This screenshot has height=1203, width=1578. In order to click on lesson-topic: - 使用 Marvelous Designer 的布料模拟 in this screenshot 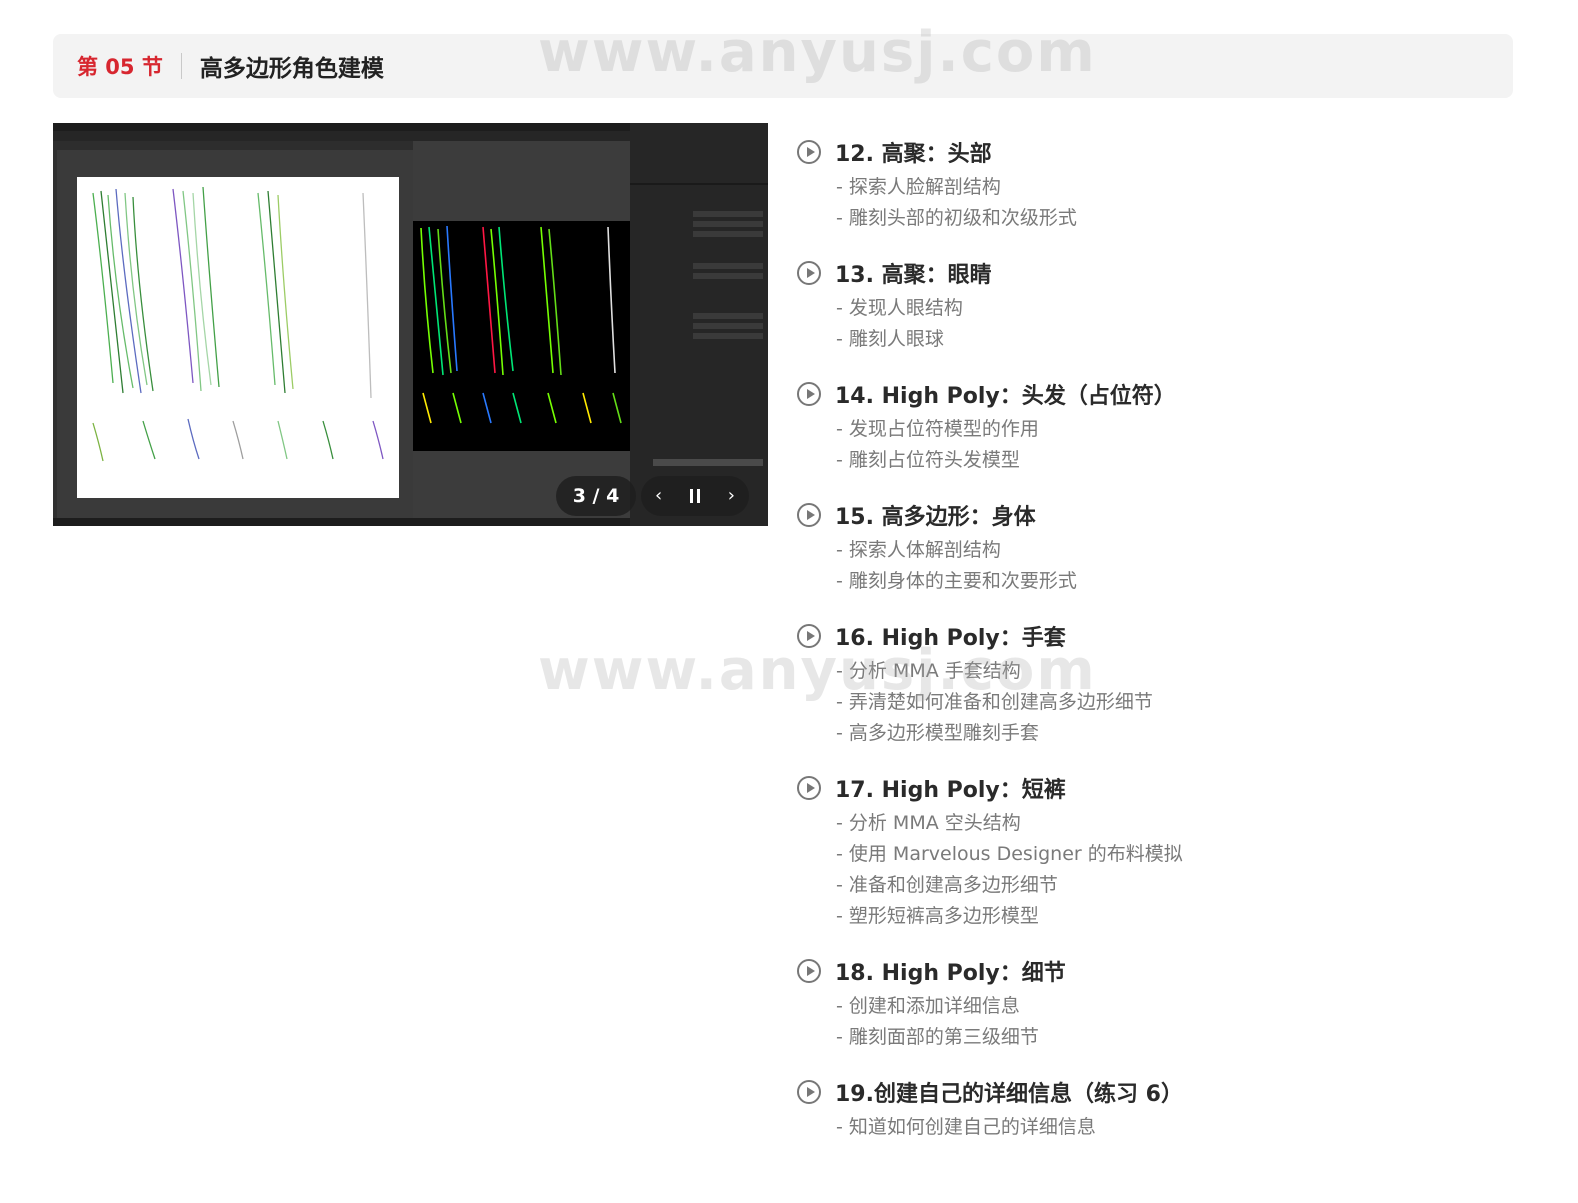, I will do `click(1009, 854)`.